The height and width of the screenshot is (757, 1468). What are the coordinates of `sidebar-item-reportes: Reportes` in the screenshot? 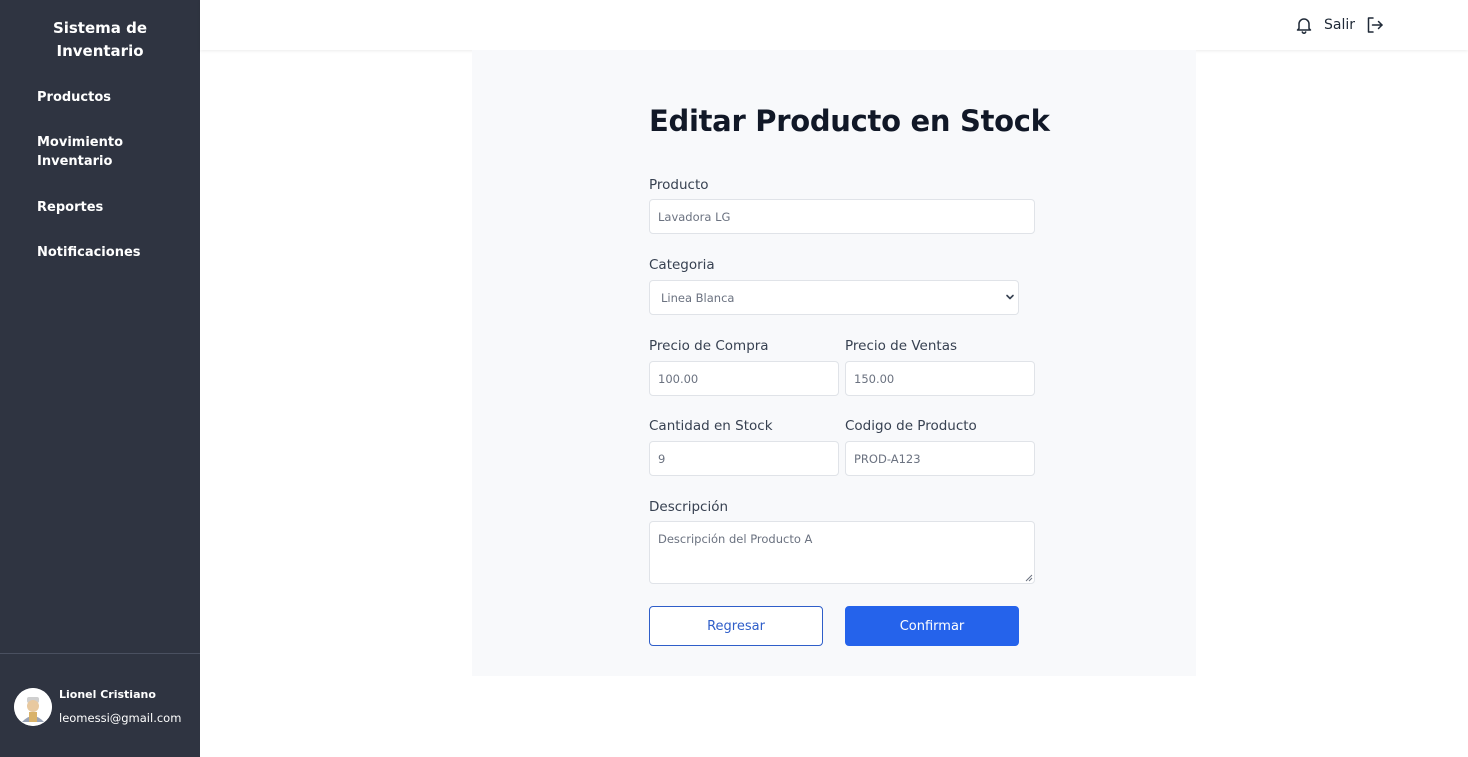 It's located at (112, 207).